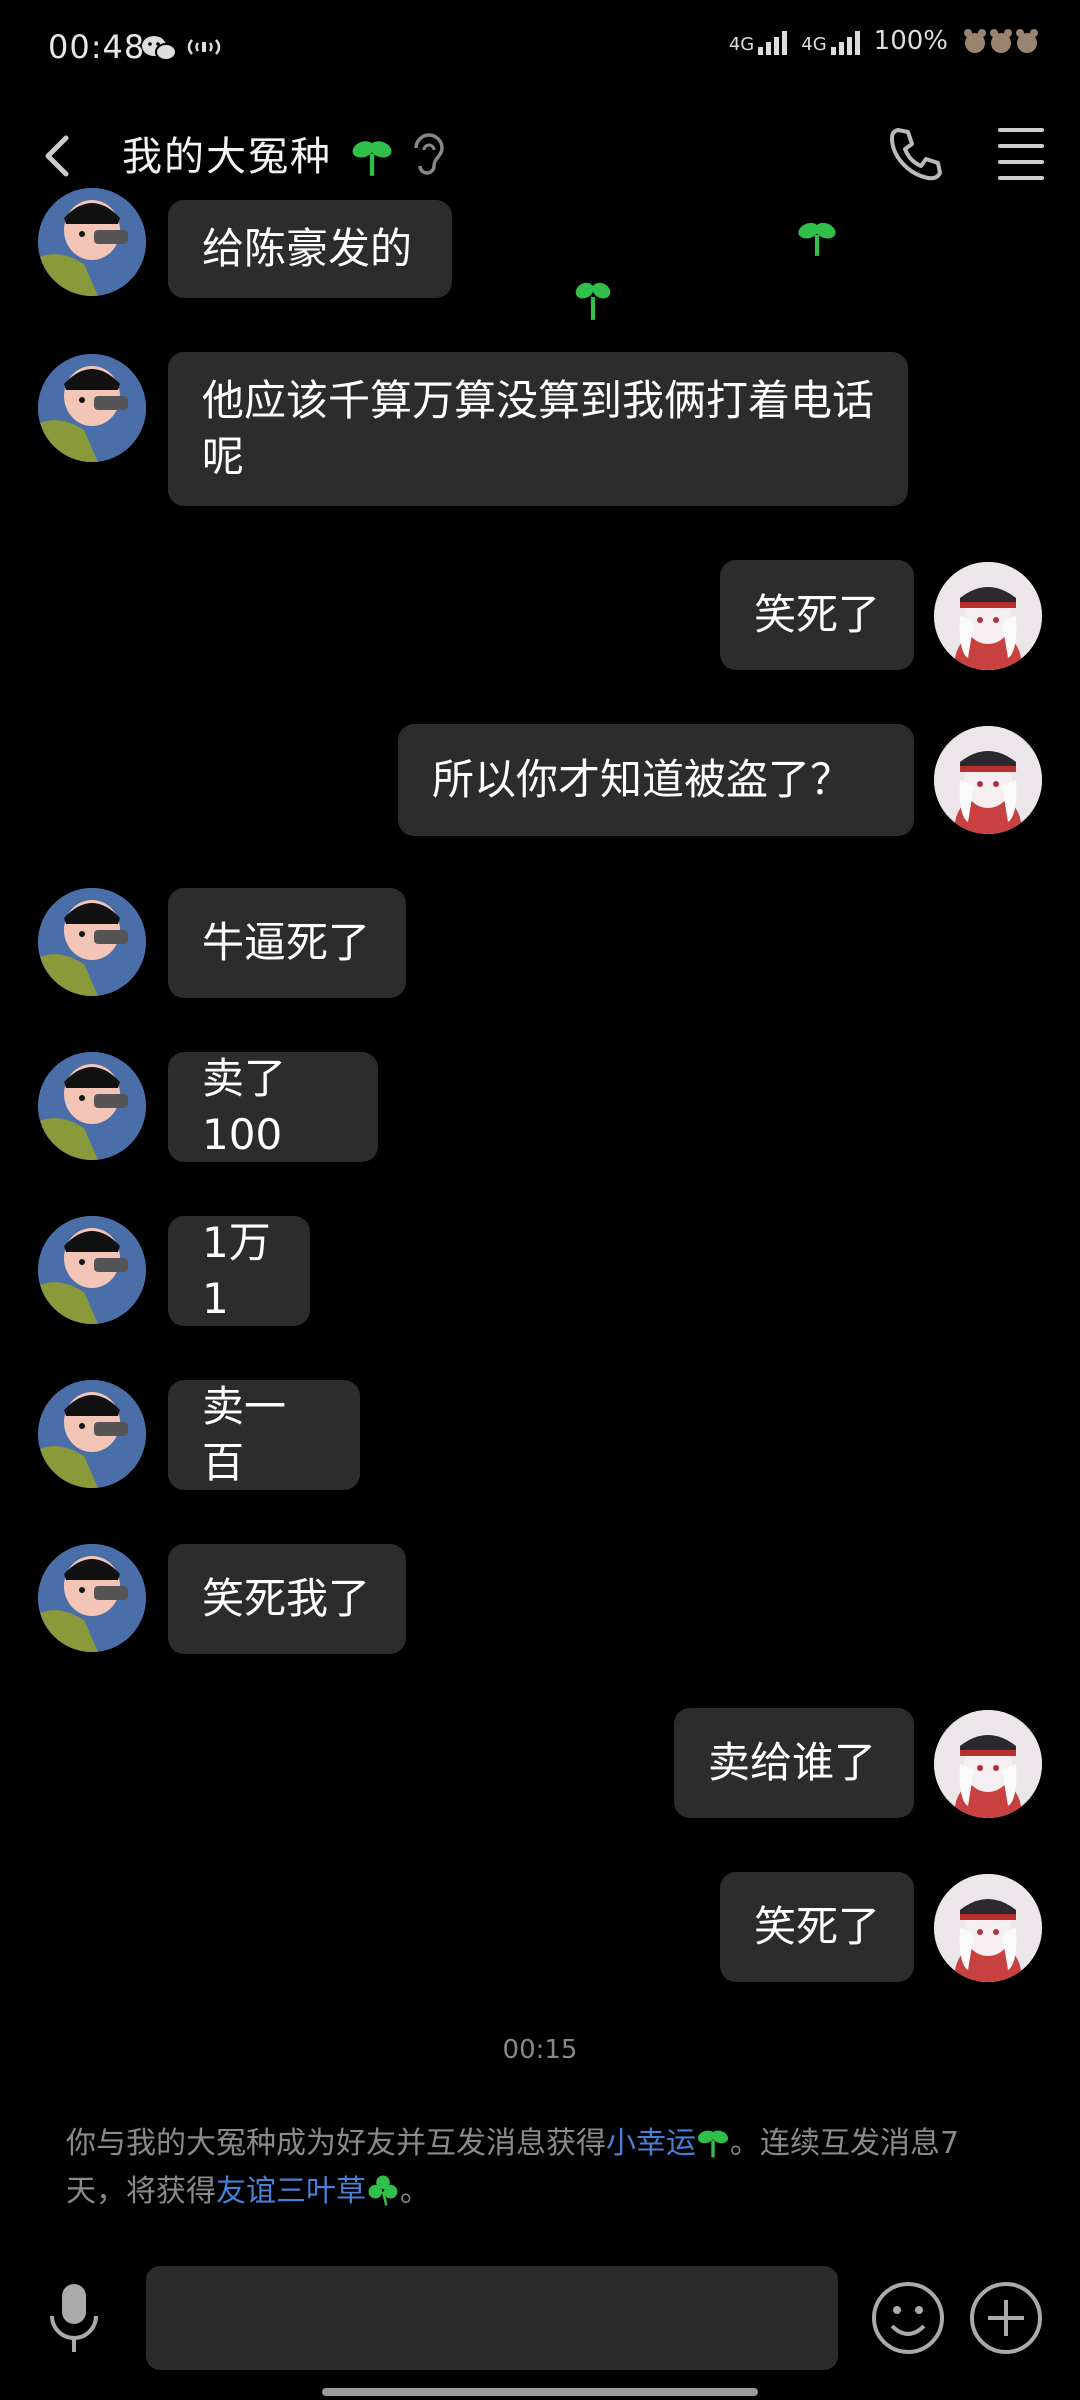 The width and height of the screenshot is (1080, 2400). I want to click on emoji-button, so click(908, 2320).